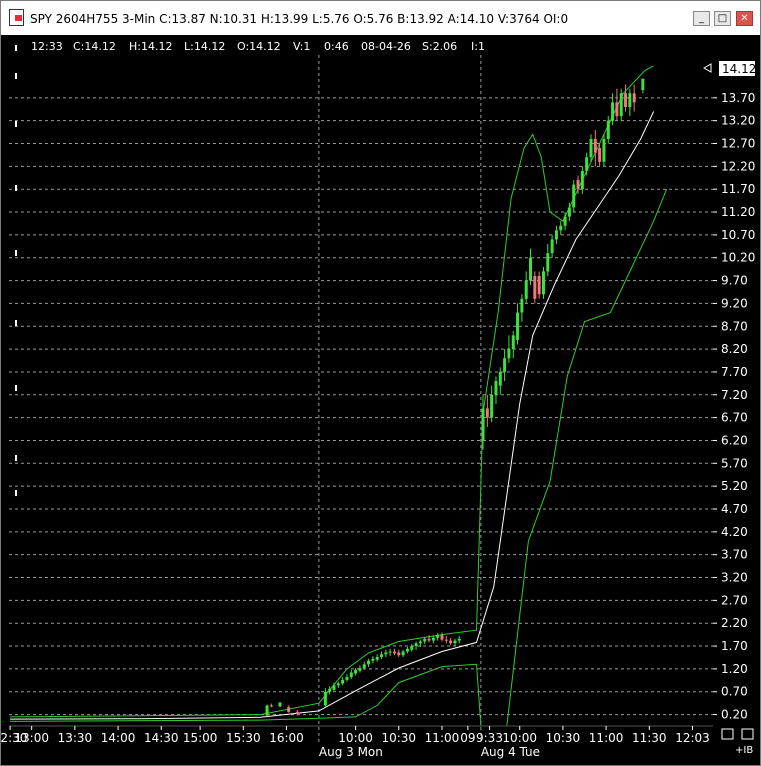  What do you see at coordinates (734, 669) in the screenshot?
I see `y-tick-label: 1.20` at bounding box center [734, 669].